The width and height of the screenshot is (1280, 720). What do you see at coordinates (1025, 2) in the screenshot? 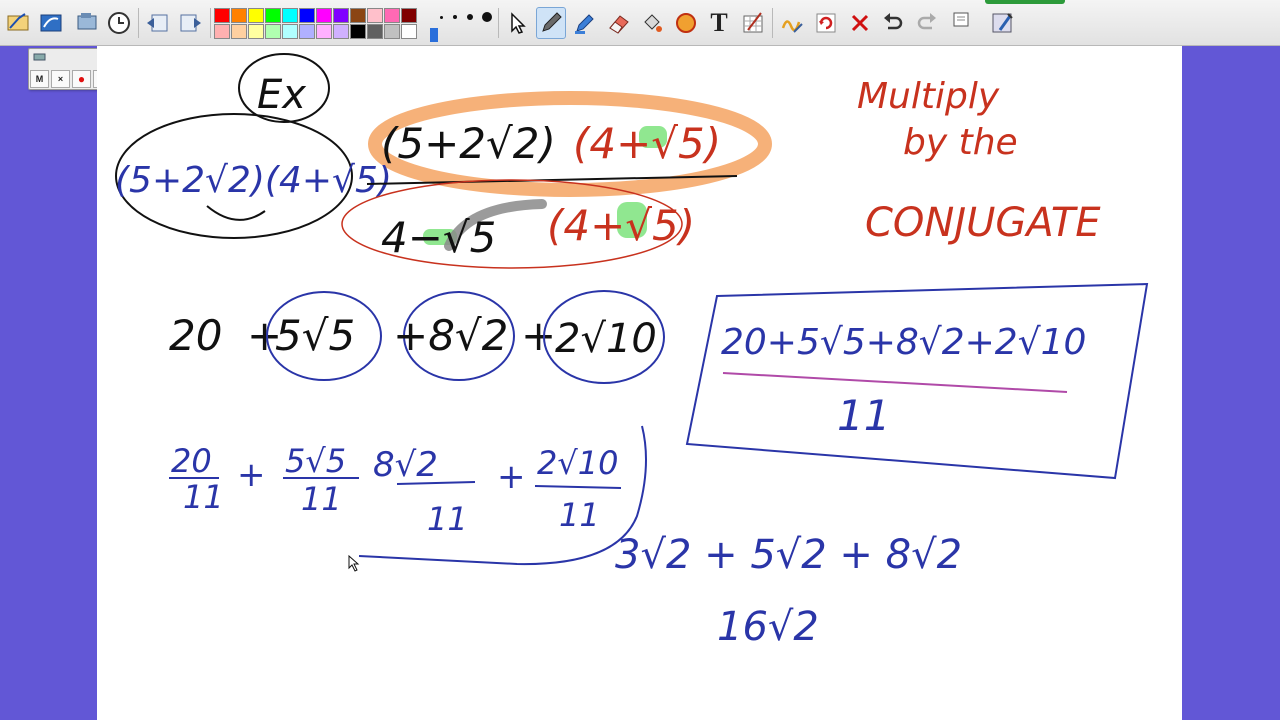
I see `status-indicator` at bounding box center [1025, 2].